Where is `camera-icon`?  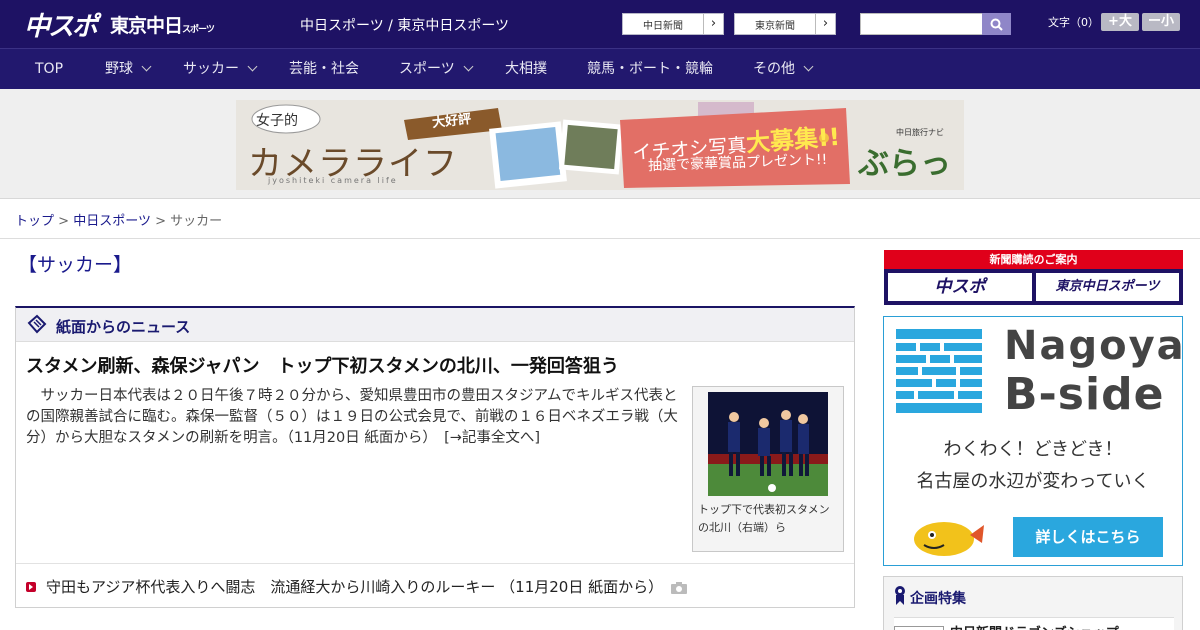 camera-icon is located at coordinates (679, 587).